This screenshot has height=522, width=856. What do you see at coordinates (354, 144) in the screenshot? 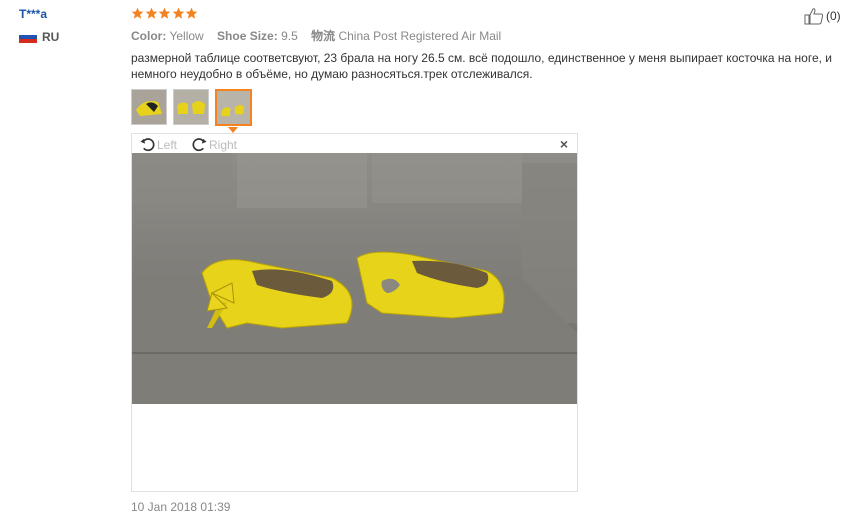
I see `viewer-toolbar: Left Right ×` at bounding box center [354, 144].